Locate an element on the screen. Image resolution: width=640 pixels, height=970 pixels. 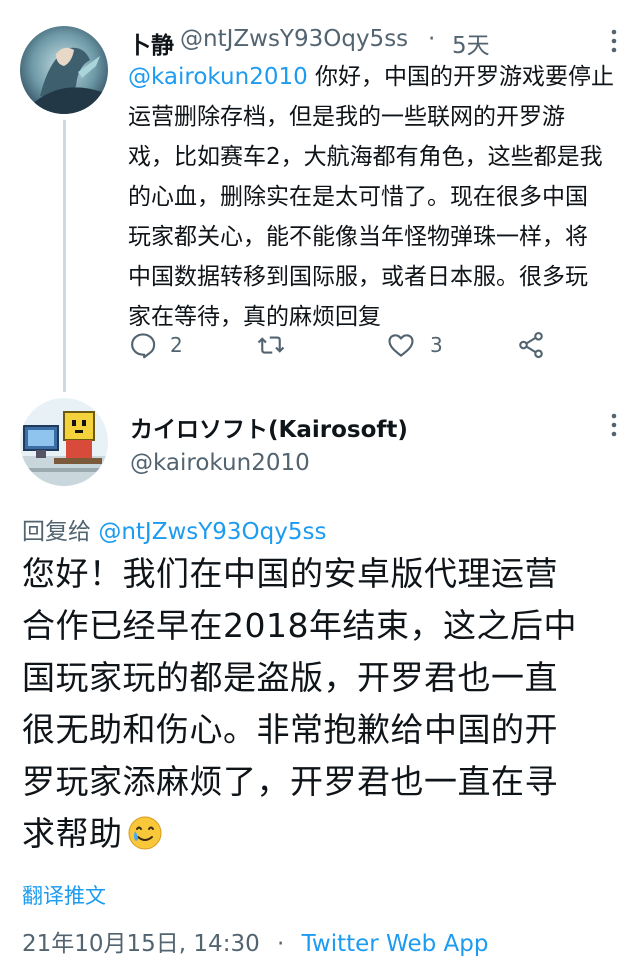
reply-author-handle: @ntJZwsY93Oqy5ss is located at coordinates (294, 39).